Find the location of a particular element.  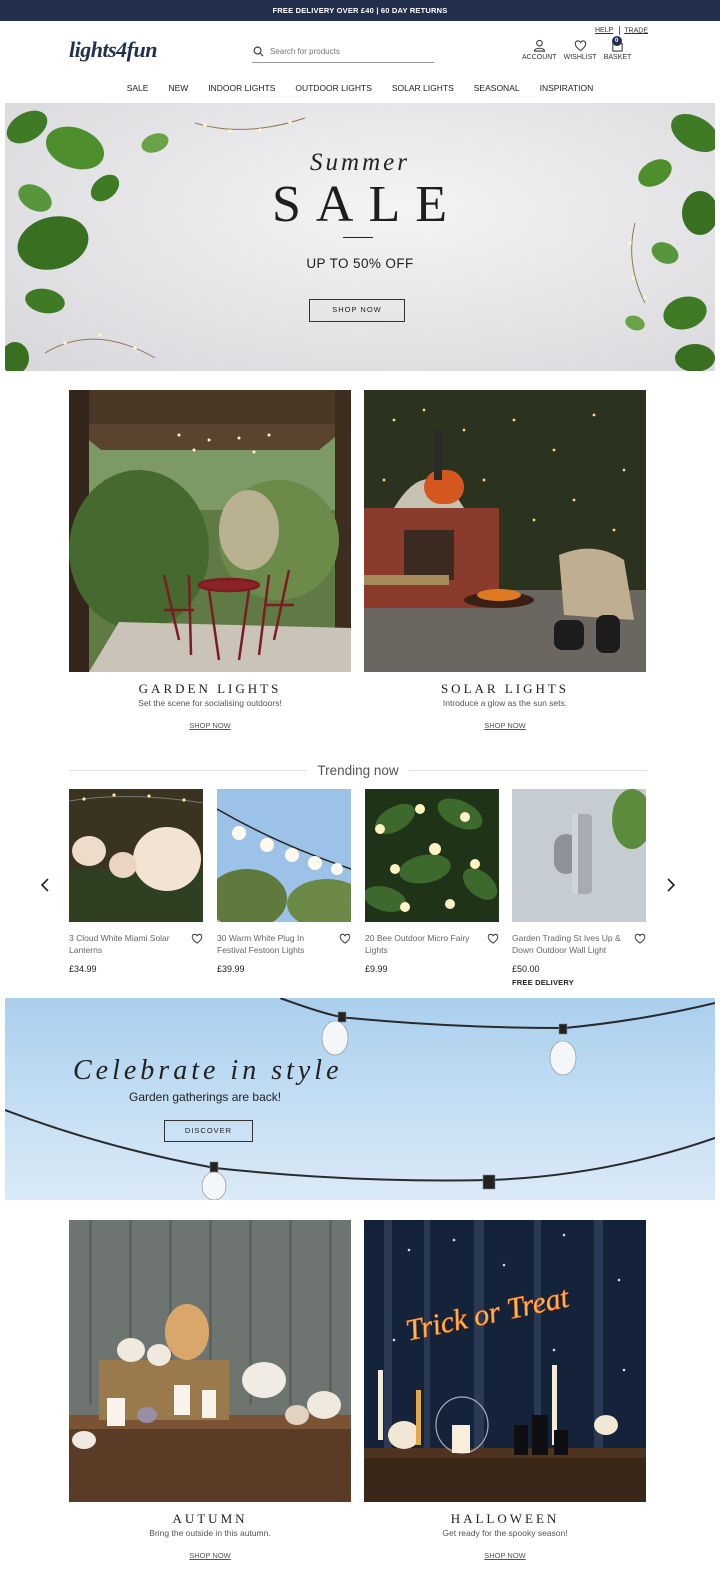

hero-subtitle: UP TO 50% OFF is located at coordinates (360, 263).